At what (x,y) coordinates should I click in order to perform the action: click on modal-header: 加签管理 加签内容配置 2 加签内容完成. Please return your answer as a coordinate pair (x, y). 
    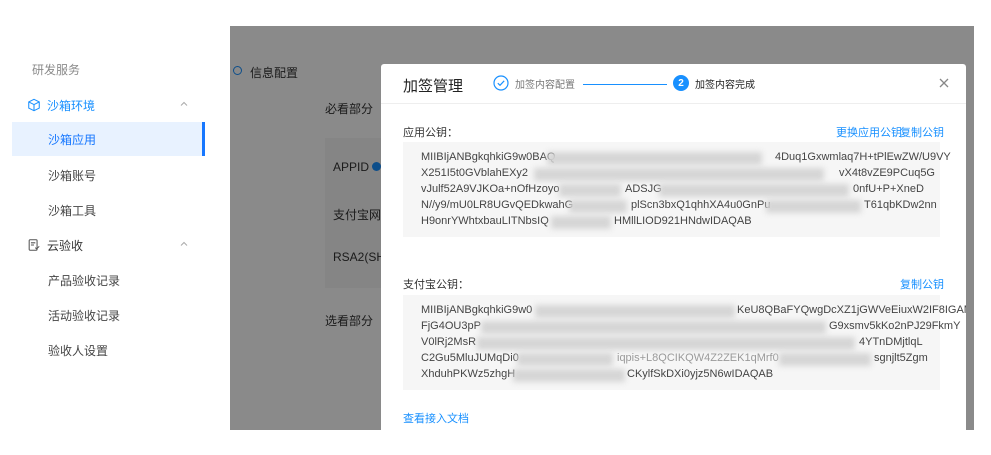
    Looking at the image, I should click on (673, 84).